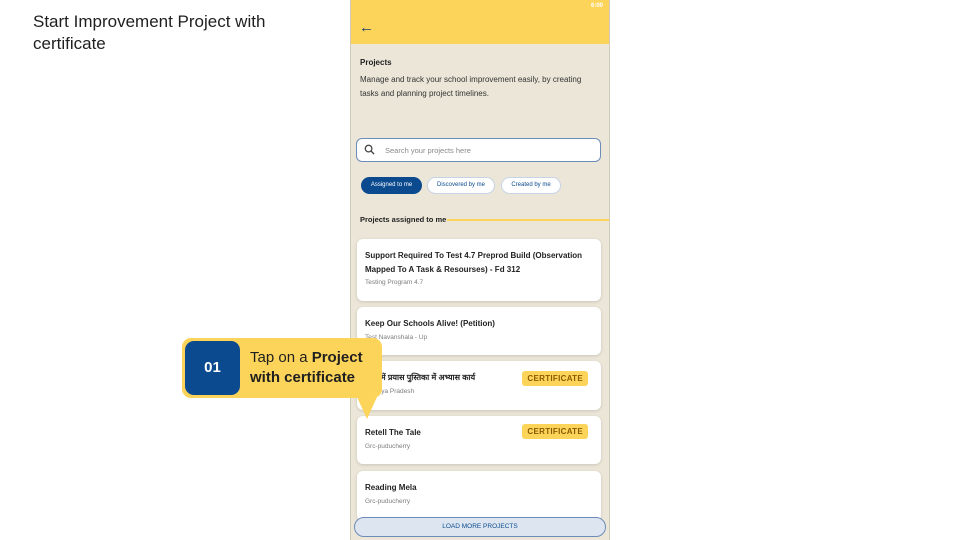  I want to click on step-number: 01, so click(212, 368).